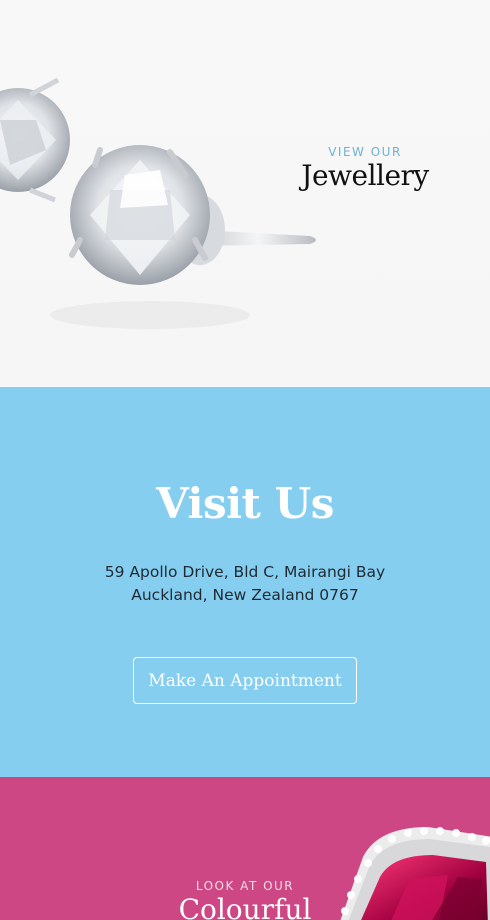 The width and height of the screenshot is (490, 920). Describe the element at coordinates (245, 595) in the screenshot. I see `address-line-2: Auckland, New Zealand 0767` at that location.